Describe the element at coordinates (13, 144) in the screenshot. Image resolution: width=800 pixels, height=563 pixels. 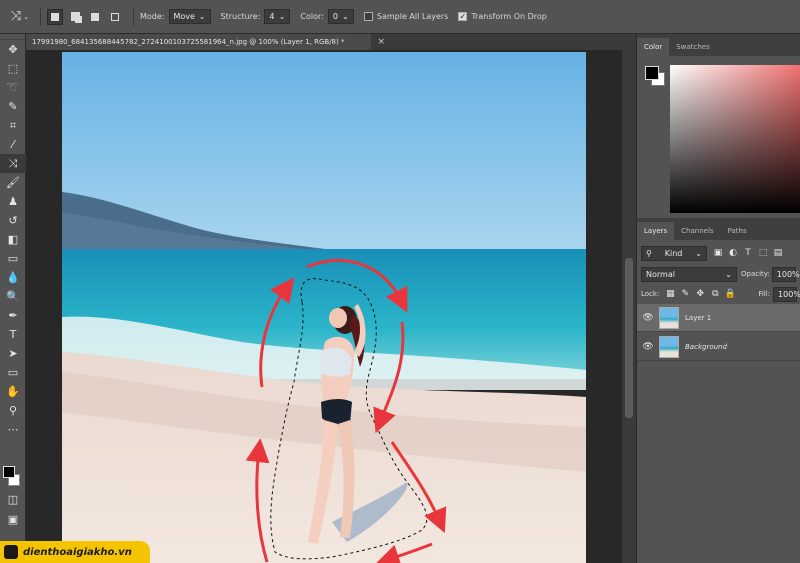
I see `eyedropper-icon: ⁄` at that location.